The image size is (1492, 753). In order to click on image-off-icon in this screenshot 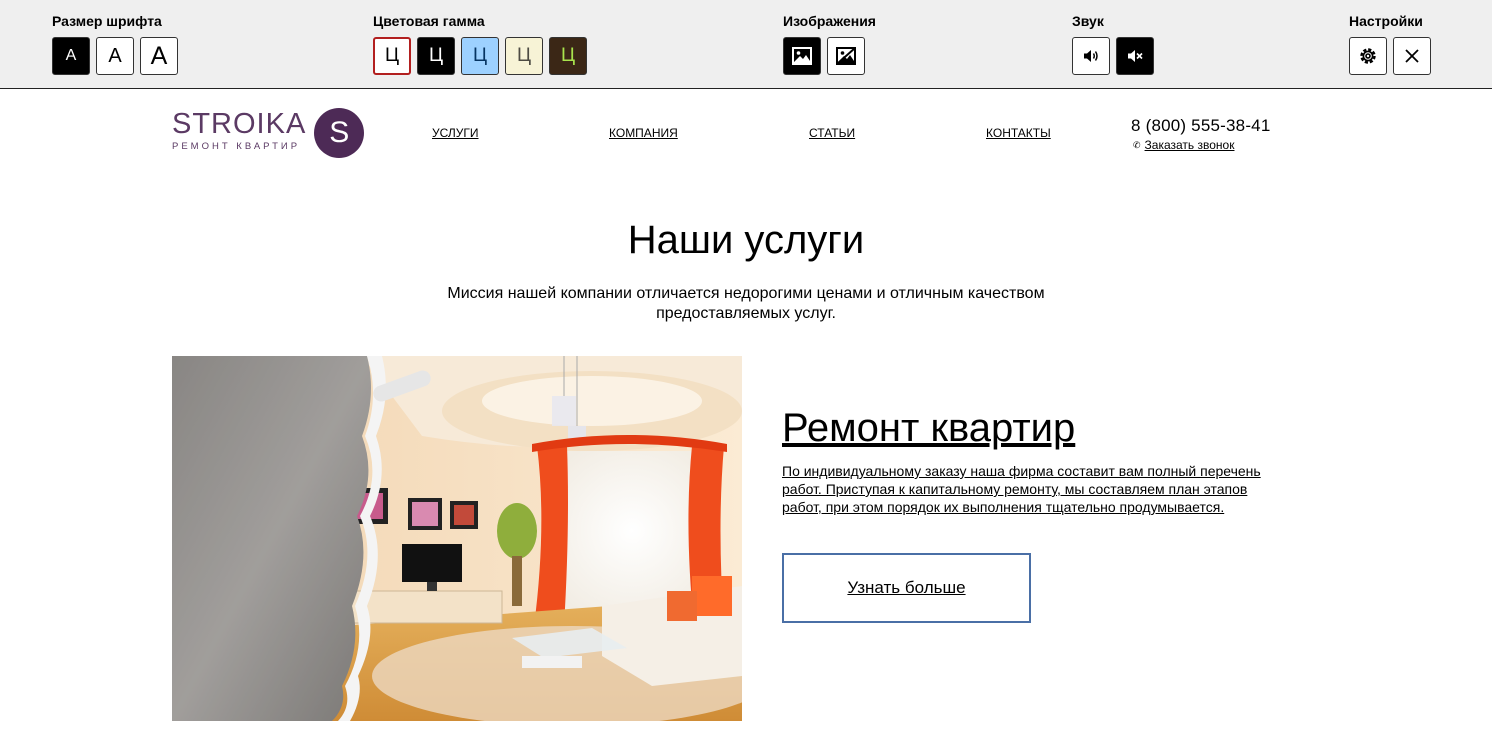, I will do `click(846, 56)`.